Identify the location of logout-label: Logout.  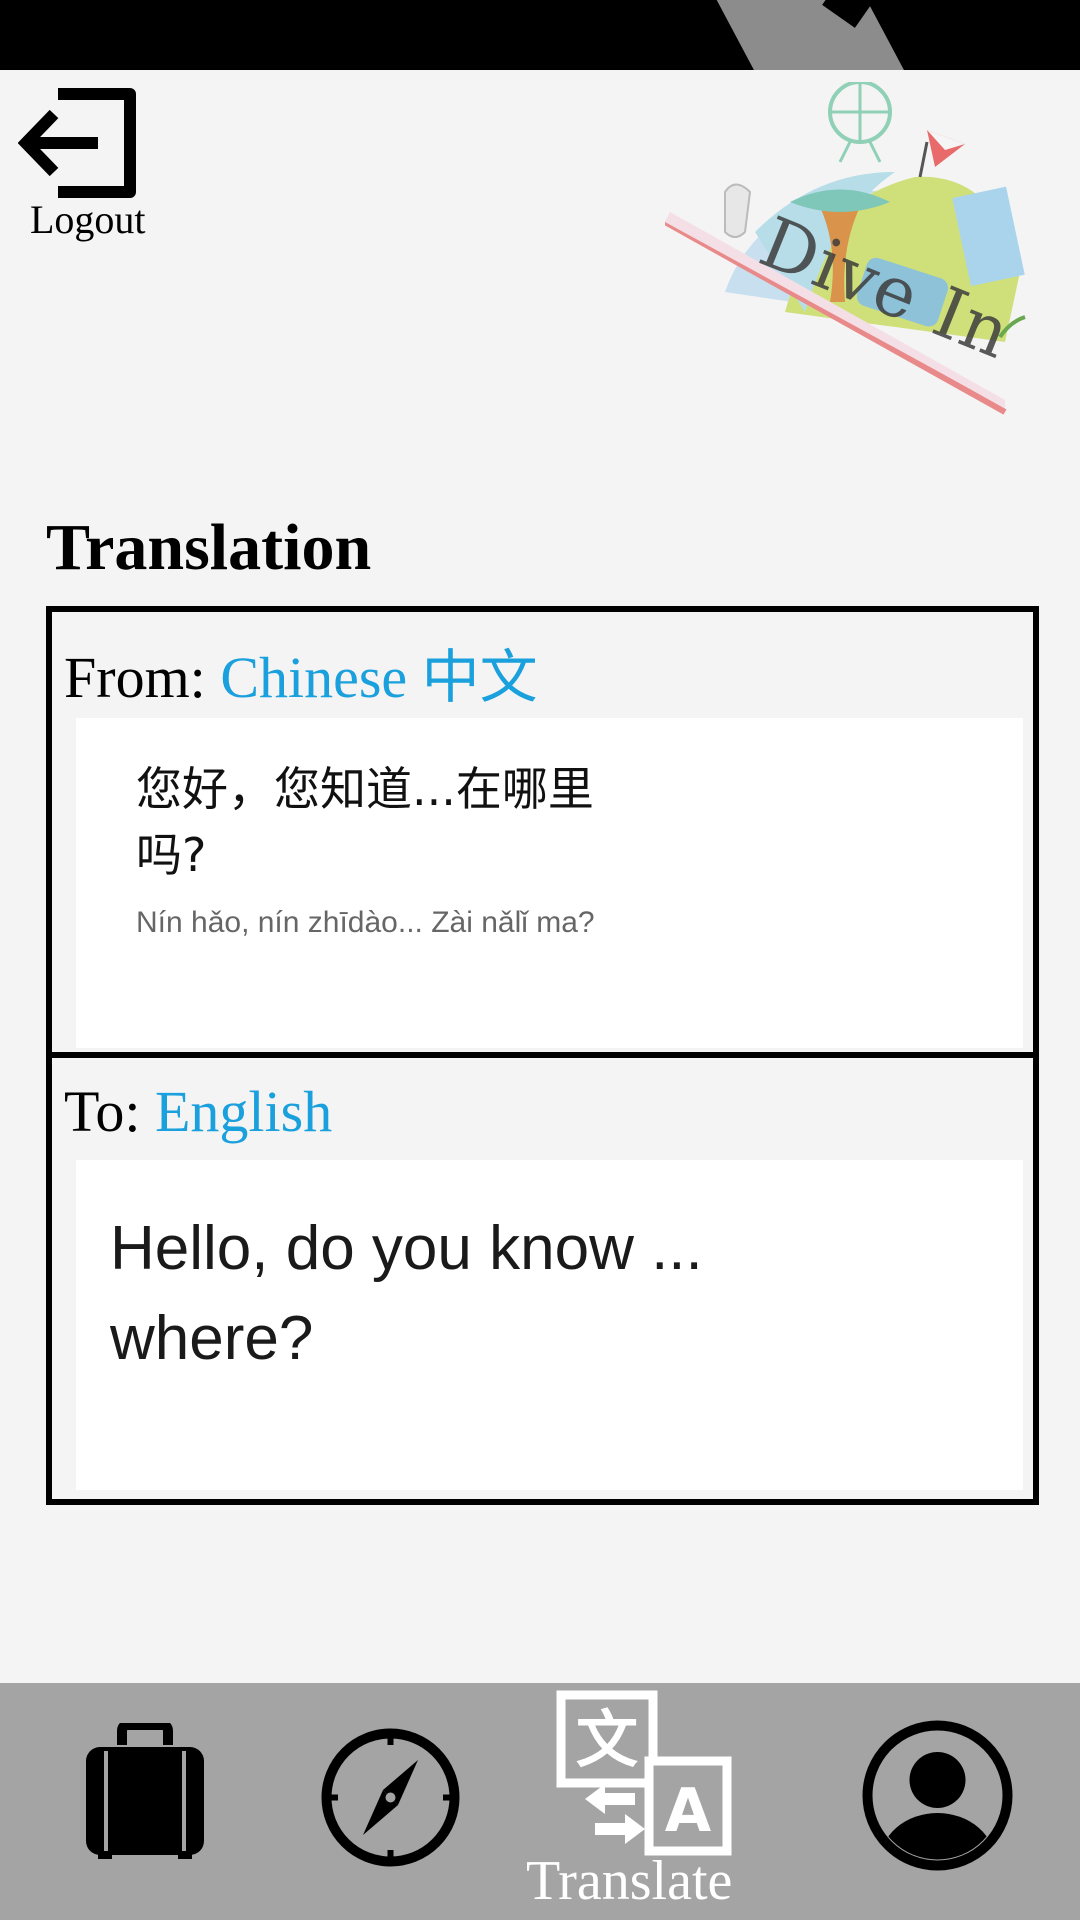
(88, 219).